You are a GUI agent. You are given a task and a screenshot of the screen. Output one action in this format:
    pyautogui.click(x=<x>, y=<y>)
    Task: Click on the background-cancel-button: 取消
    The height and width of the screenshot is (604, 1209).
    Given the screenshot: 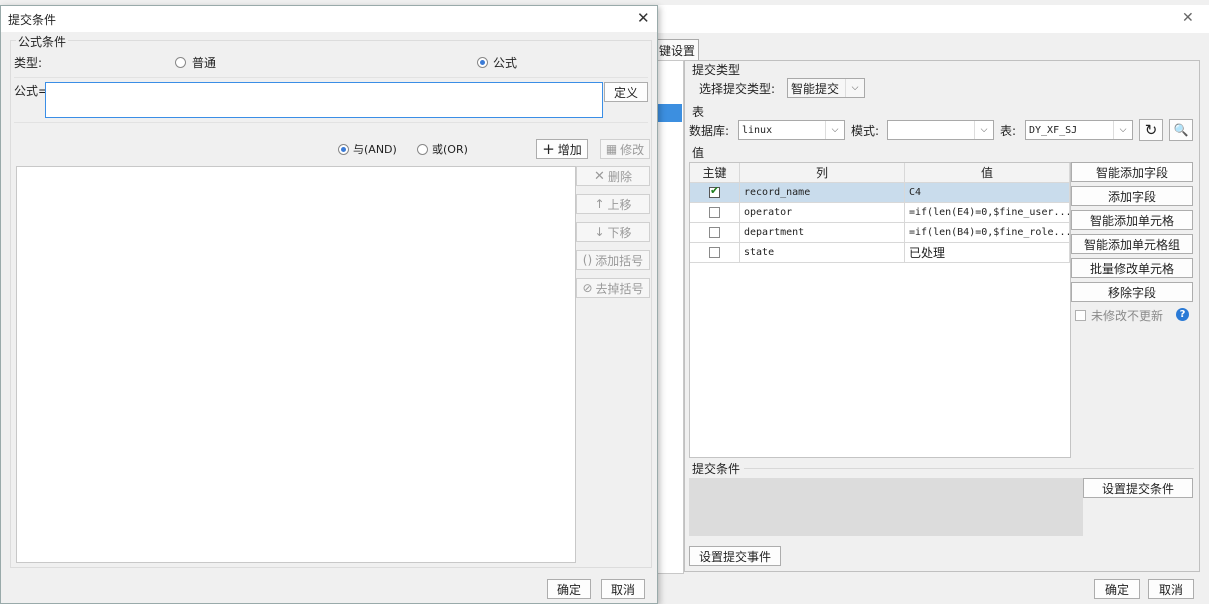 What is the action you would take?
    pyautogui.click(x=1171, y=589)
    